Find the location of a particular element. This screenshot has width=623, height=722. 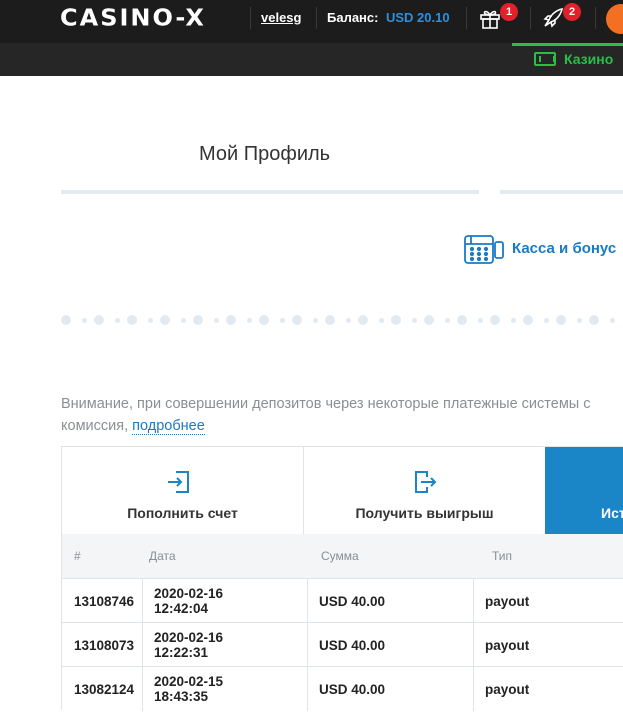

profile-tab-underline is located at coordinates (270, 192).